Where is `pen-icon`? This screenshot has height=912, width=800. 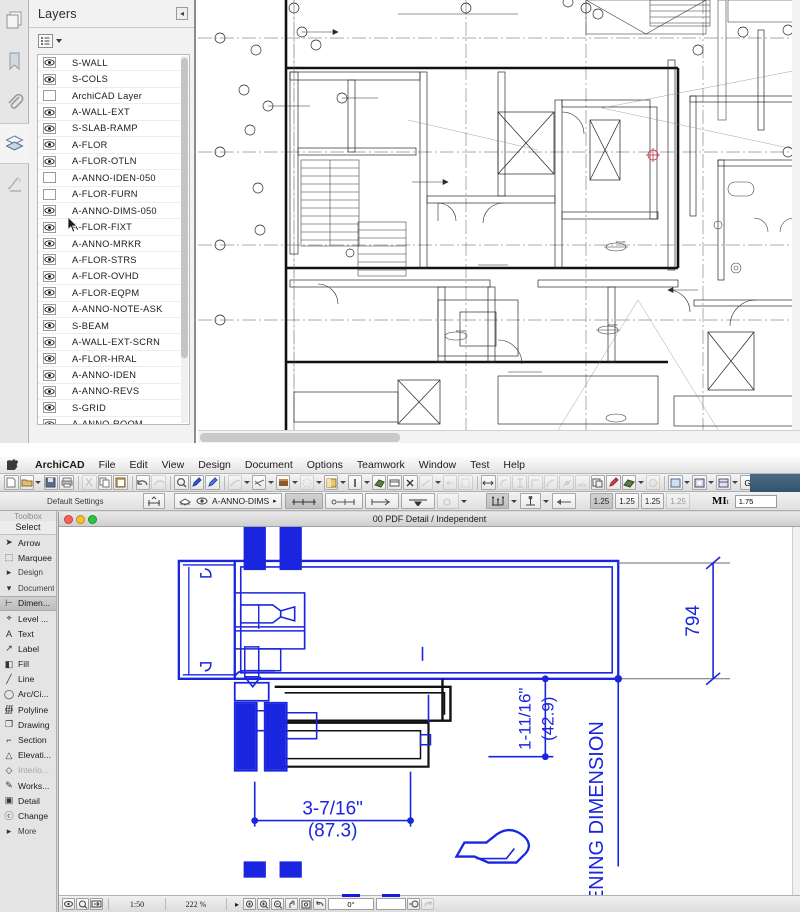 pen-icon is located at coordinates (197, 482).